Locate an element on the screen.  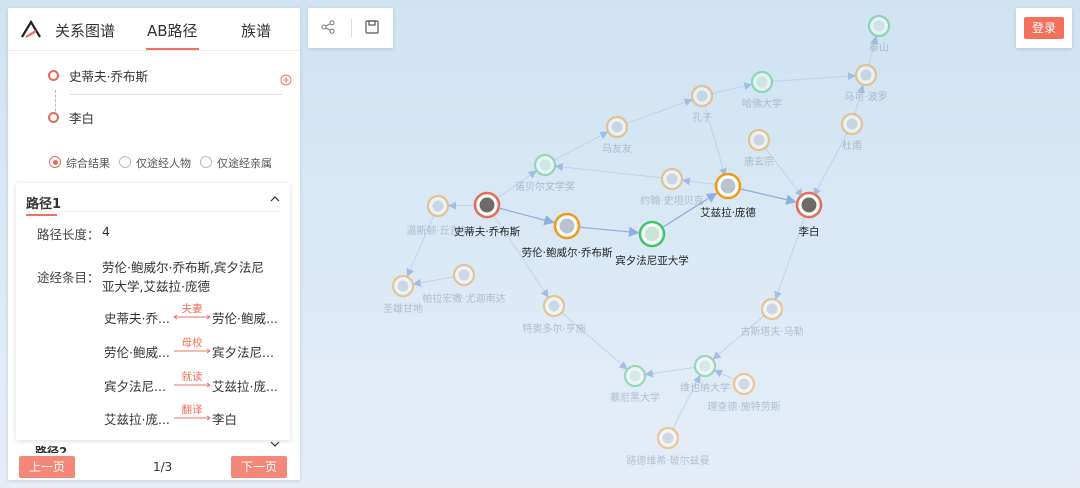
graph-node-plato: 帕拉宏撒·尤迦南达 is located at coordinates (464, 284).